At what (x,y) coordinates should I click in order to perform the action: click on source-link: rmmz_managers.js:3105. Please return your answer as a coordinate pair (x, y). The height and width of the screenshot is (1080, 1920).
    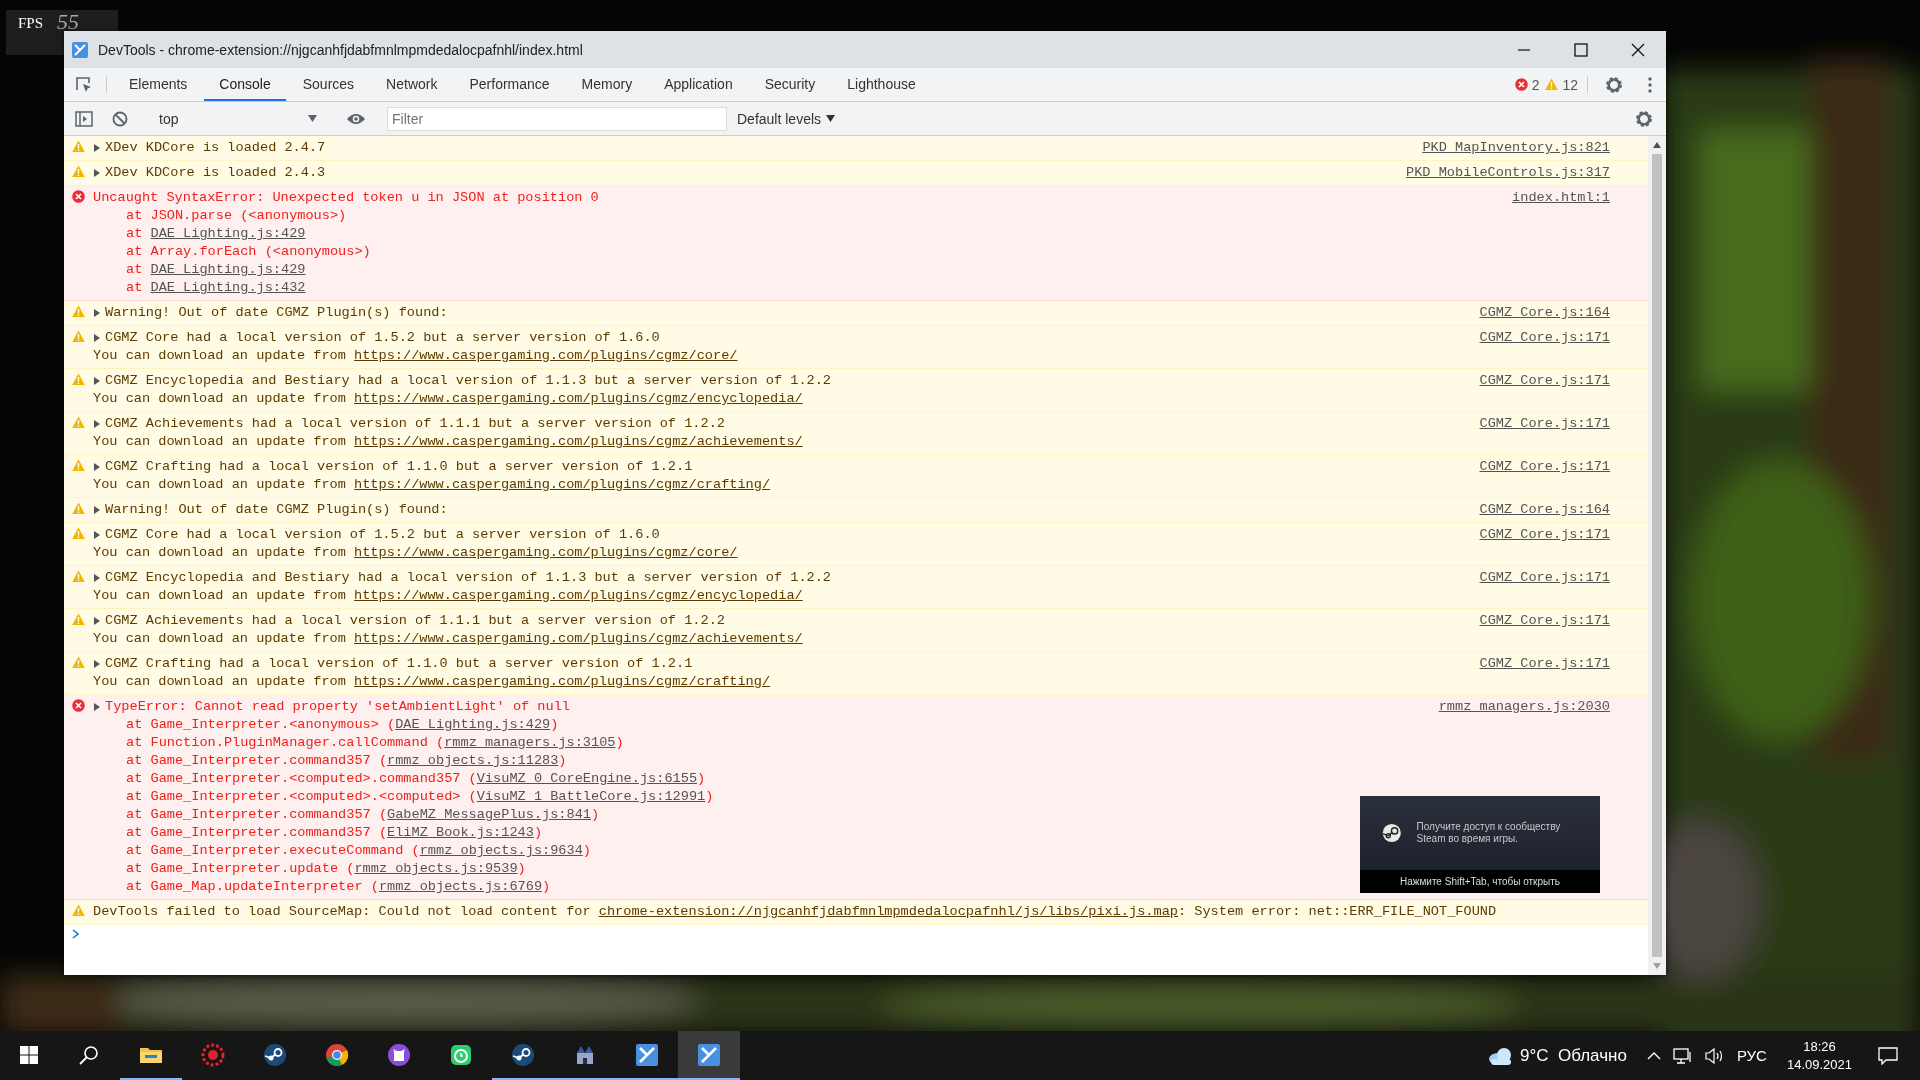
    Looking at the image, I should click on (530, 742).